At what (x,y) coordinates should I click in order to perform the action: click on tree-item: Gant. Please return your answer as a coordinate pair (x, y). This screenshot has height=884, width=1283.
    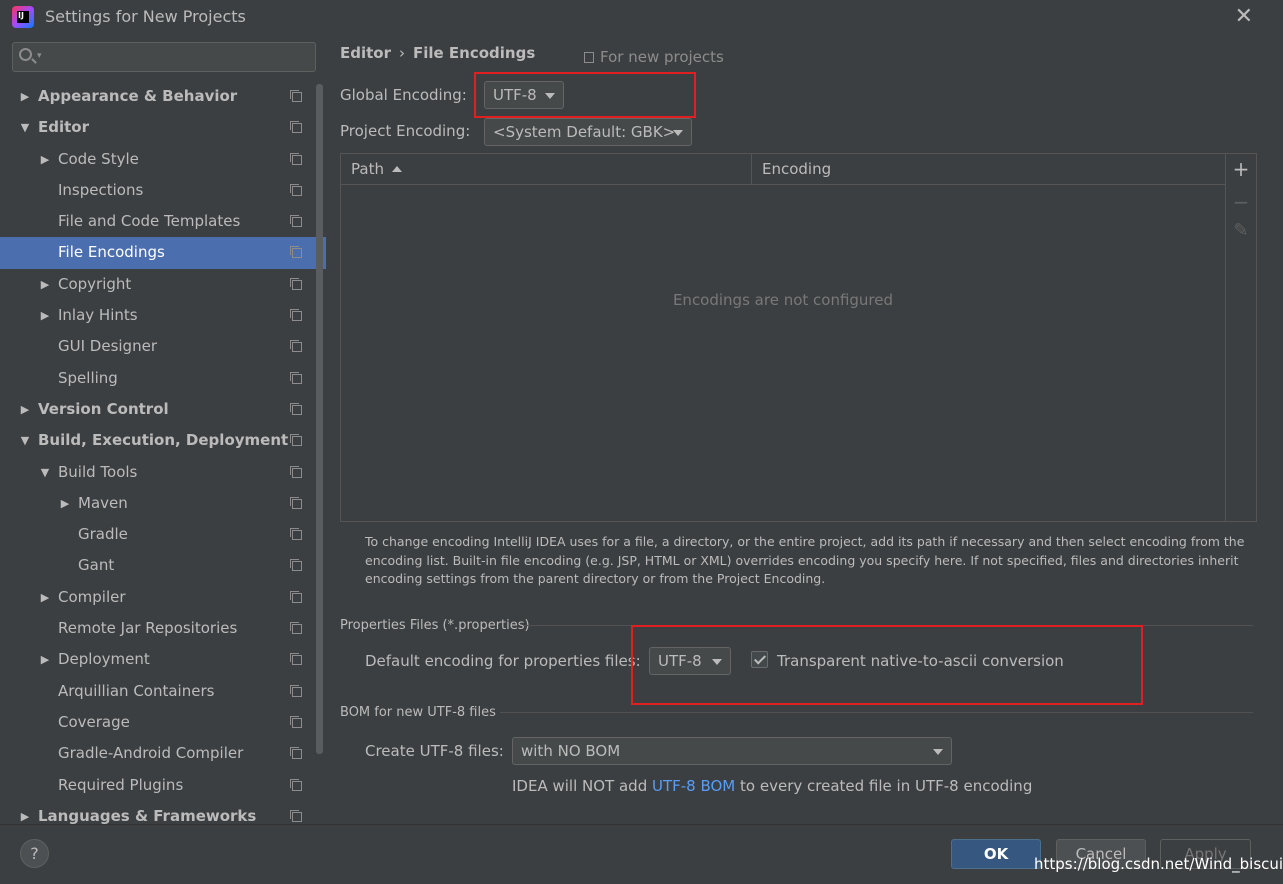
    Looking at the image, I should click on (163, 565).